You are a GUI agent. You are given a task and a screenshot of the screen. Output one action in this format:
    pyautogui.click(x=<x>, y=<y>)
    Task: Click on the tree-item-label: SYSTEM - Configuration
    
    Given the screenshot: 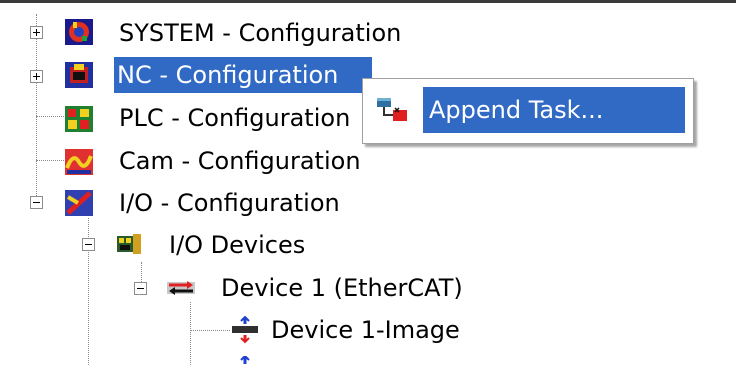 What is the action you would take?
    pyautogui.click(x=260, y=33)
    